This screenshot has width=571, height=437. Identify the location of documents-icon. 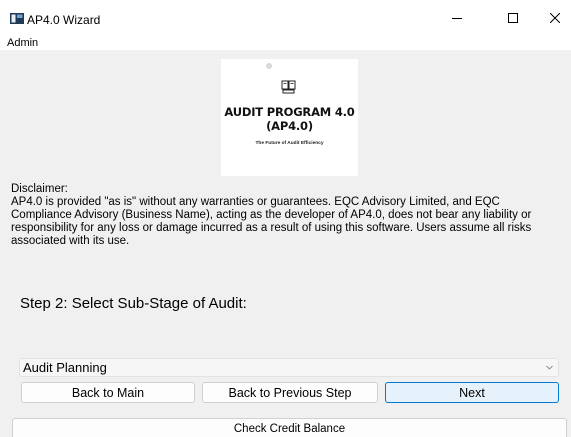
(288, 87).